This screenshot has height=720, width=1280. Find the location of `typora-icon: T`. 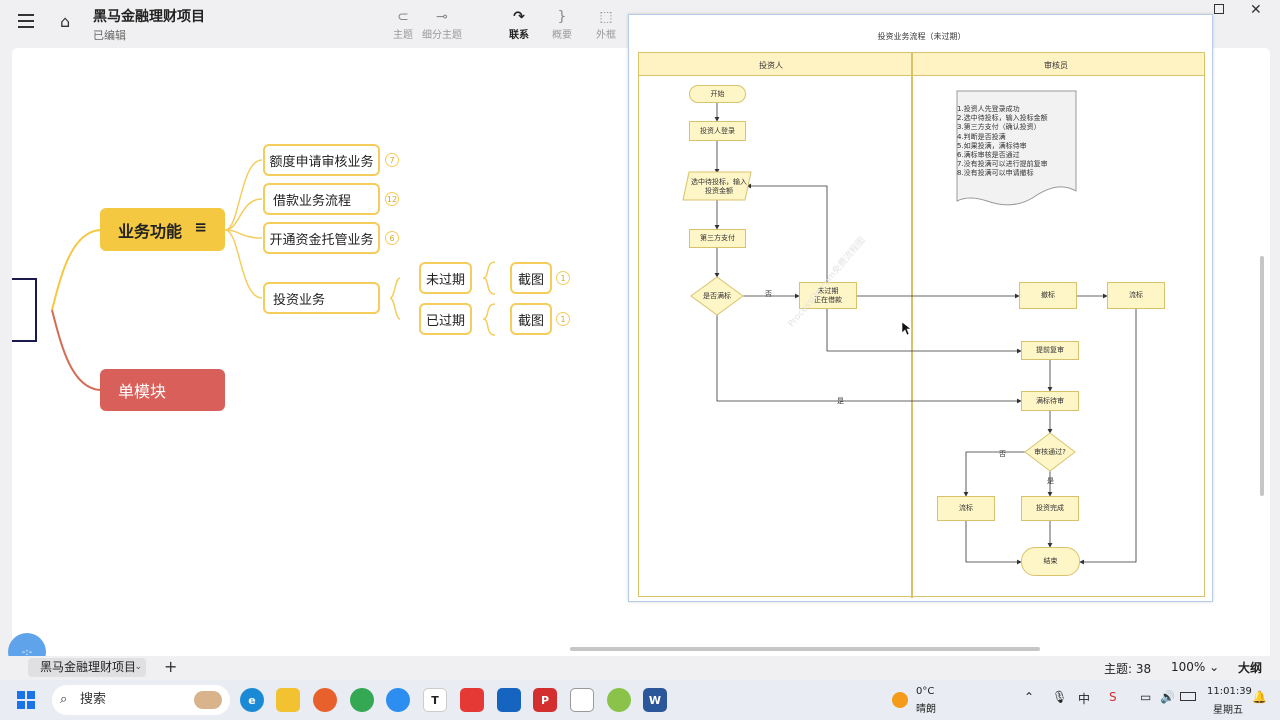

typora-icon: T is located at coordinates (435, 700).